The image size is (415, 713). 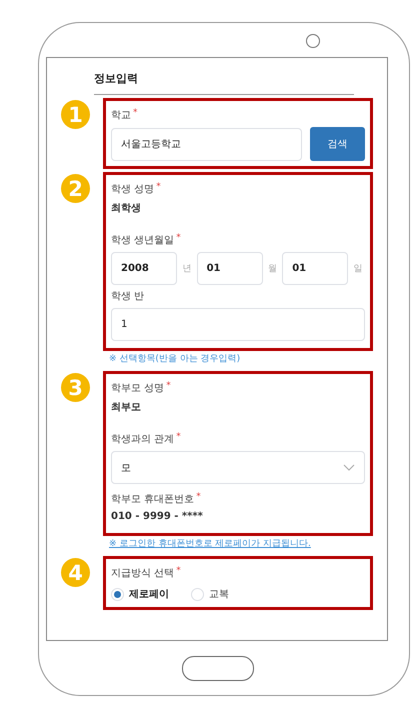 I want to click on field-label: 학생 성명, so click(x=132, y=189).